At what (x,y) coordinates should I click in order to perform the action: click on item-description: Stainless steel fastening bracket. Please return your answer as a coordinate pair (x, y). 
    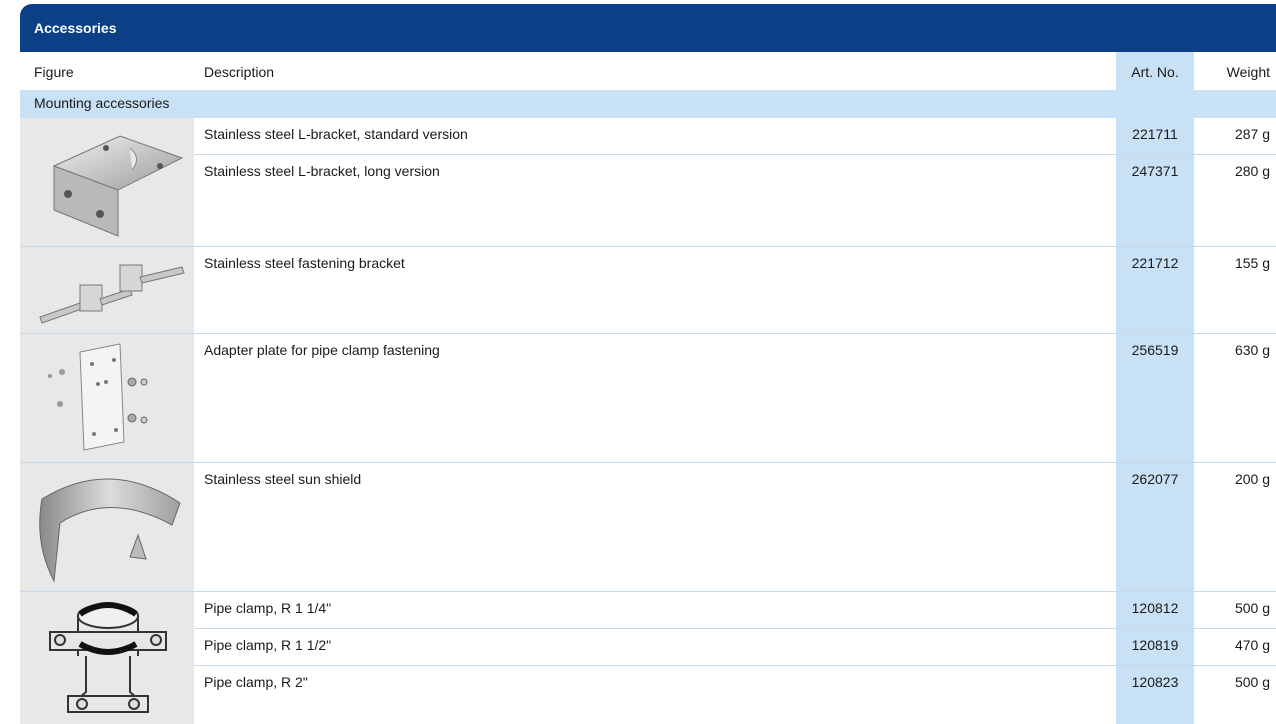
    Looking at the image, I should click on (304, 263).